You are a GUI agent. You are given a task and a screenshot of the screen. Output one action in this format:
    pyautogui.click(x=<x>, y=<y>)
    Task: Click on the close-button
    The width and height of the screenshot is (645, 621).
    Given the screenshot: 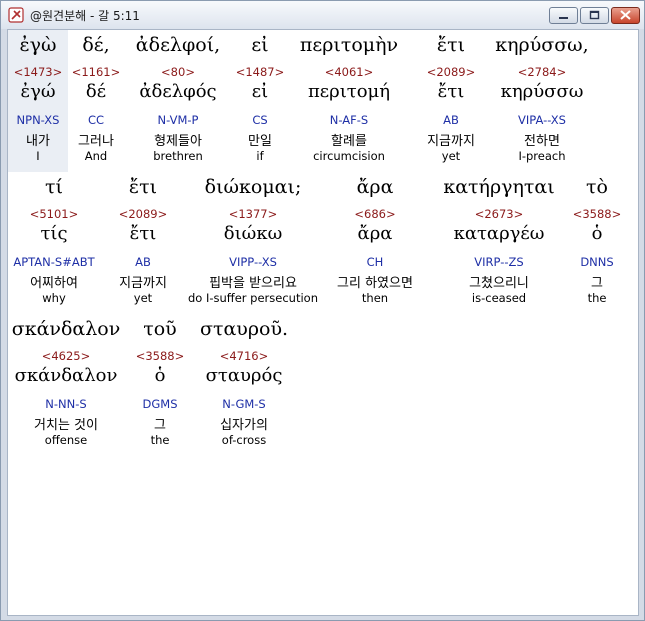 What is the action you would take?
    pyautogui.click(x=625, y=15)
    